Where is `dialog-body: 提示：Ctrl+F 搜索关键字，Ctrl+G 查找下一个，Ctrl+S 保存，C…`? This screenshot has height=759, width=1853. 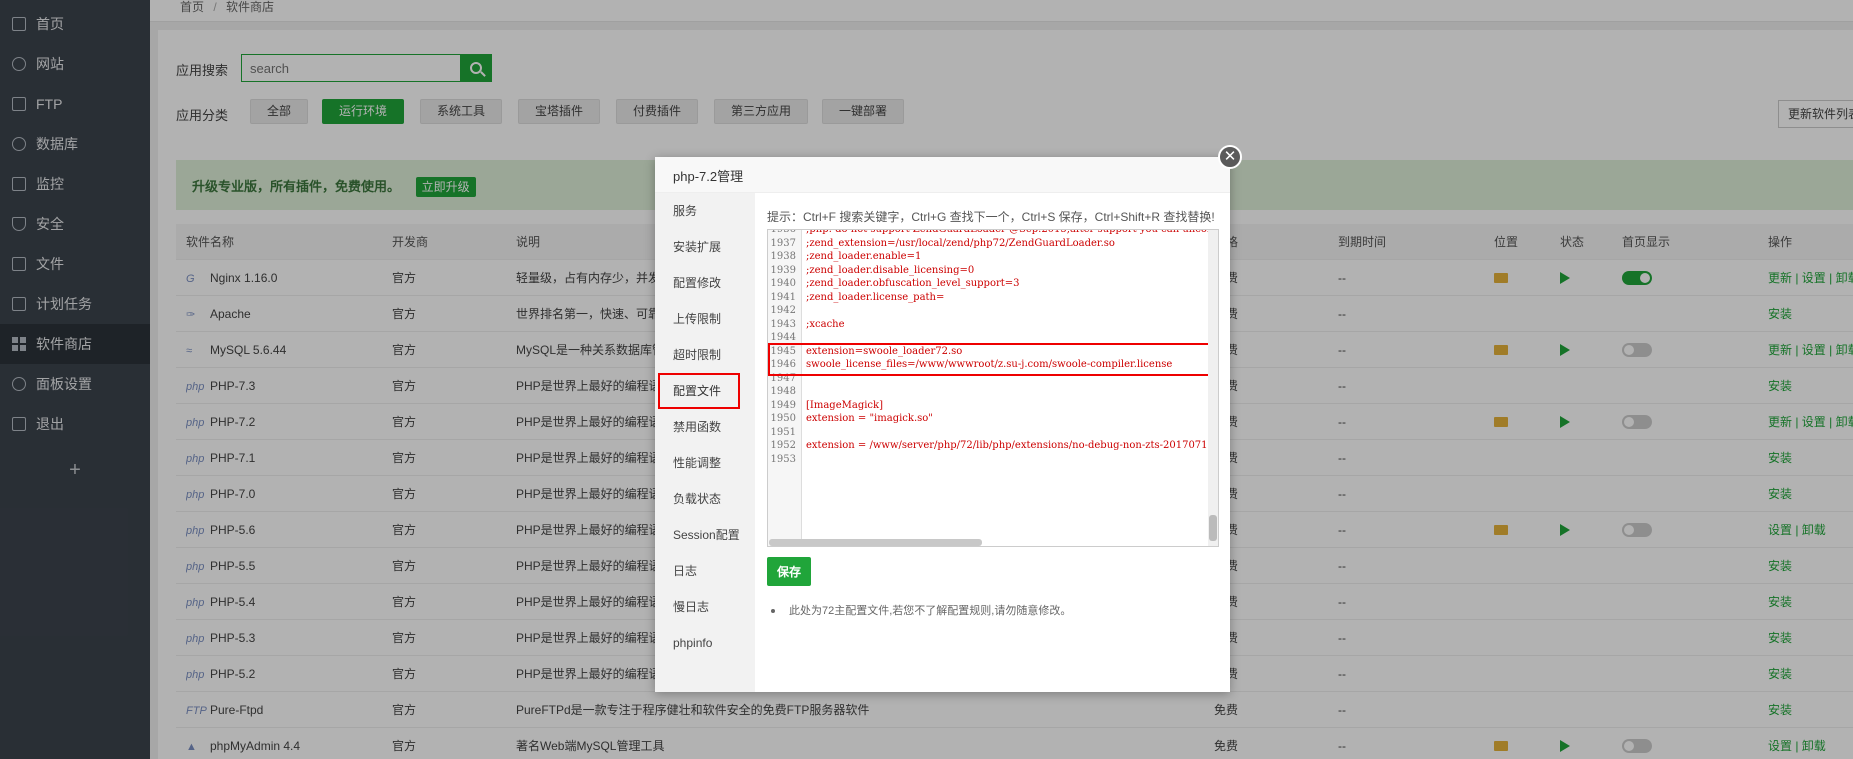
dialog-body: 提示：Ctrl+F 搜索关键字，Ctrl+G 查找下一个，Ctrl+S 保存，C… is located at coordinates (994, 413).